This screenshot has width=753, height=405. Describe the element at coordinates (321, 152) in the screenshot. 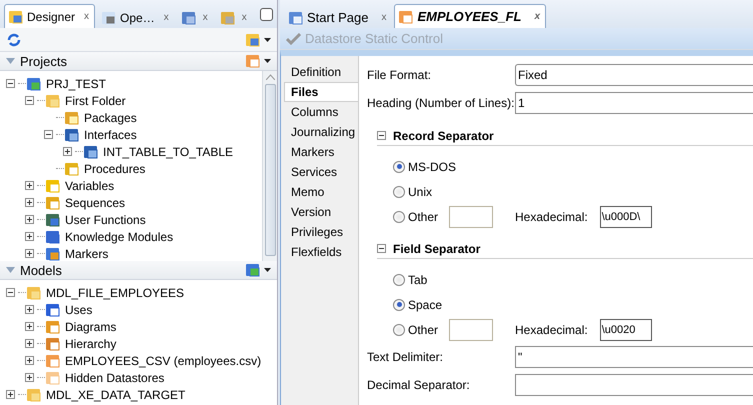

I see `nav-tab: Markers` at that location.